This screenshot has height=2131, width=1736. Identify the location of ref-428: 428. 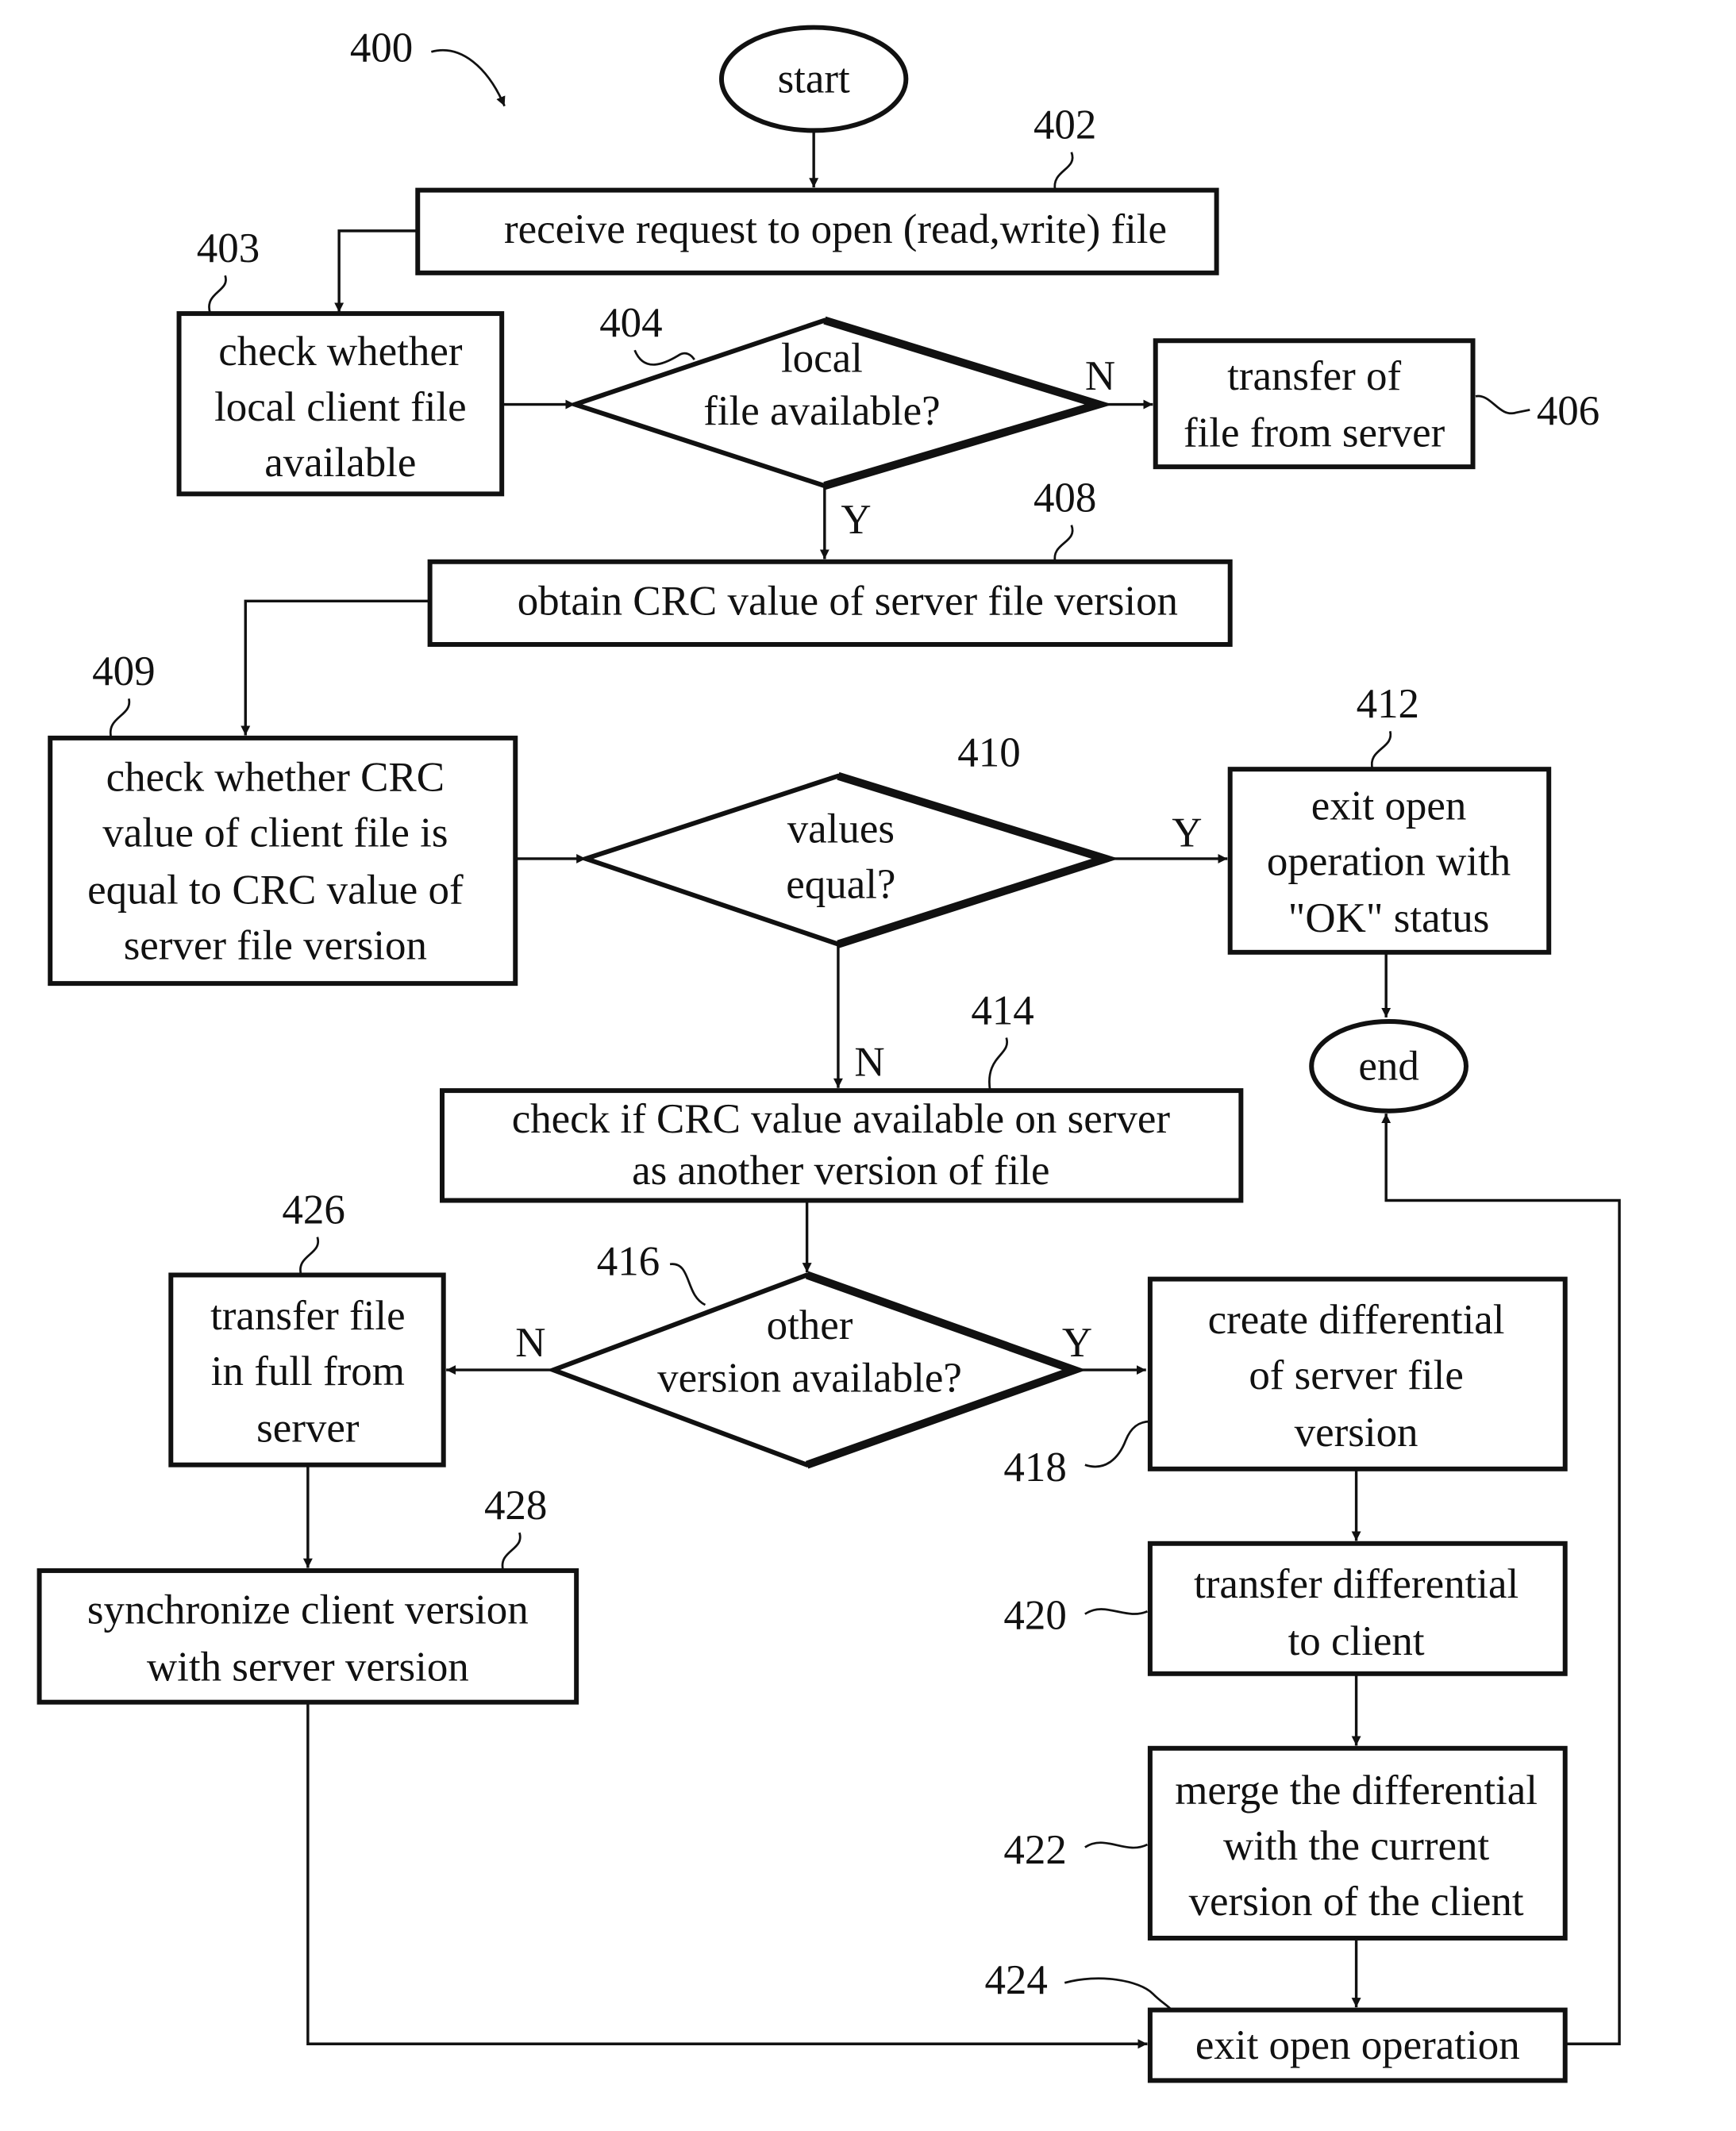
(515, 1506).